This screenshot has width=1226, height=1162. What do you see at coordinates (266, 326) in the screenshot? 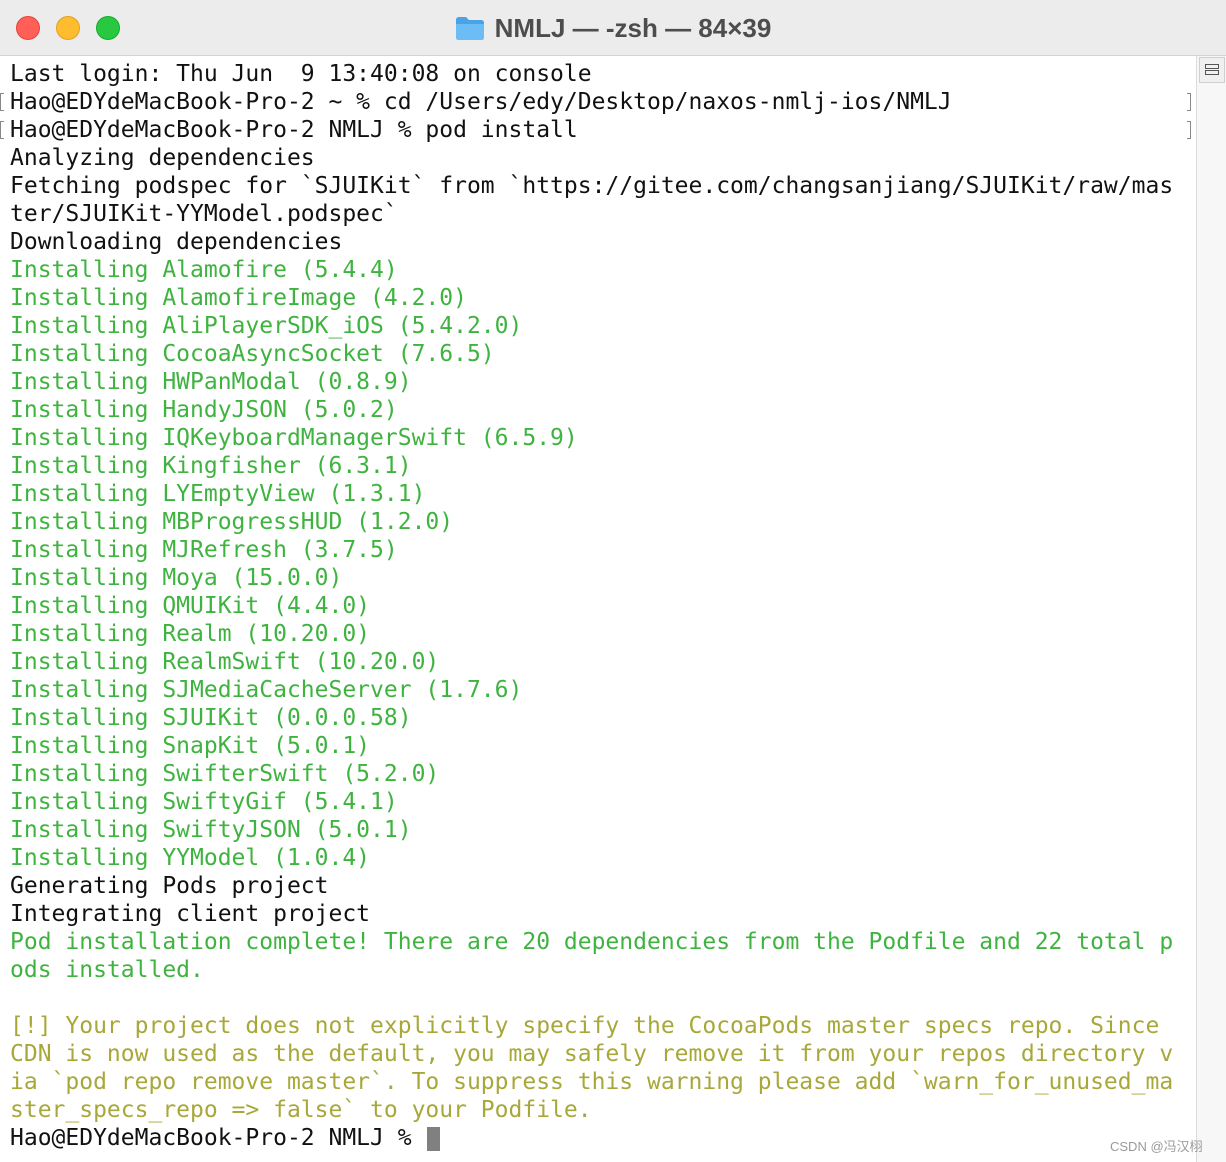
I see `terminal-line: Installing AliPlayerSDK_iOS (5.4.2.0)` at bounding box center [266, 326].